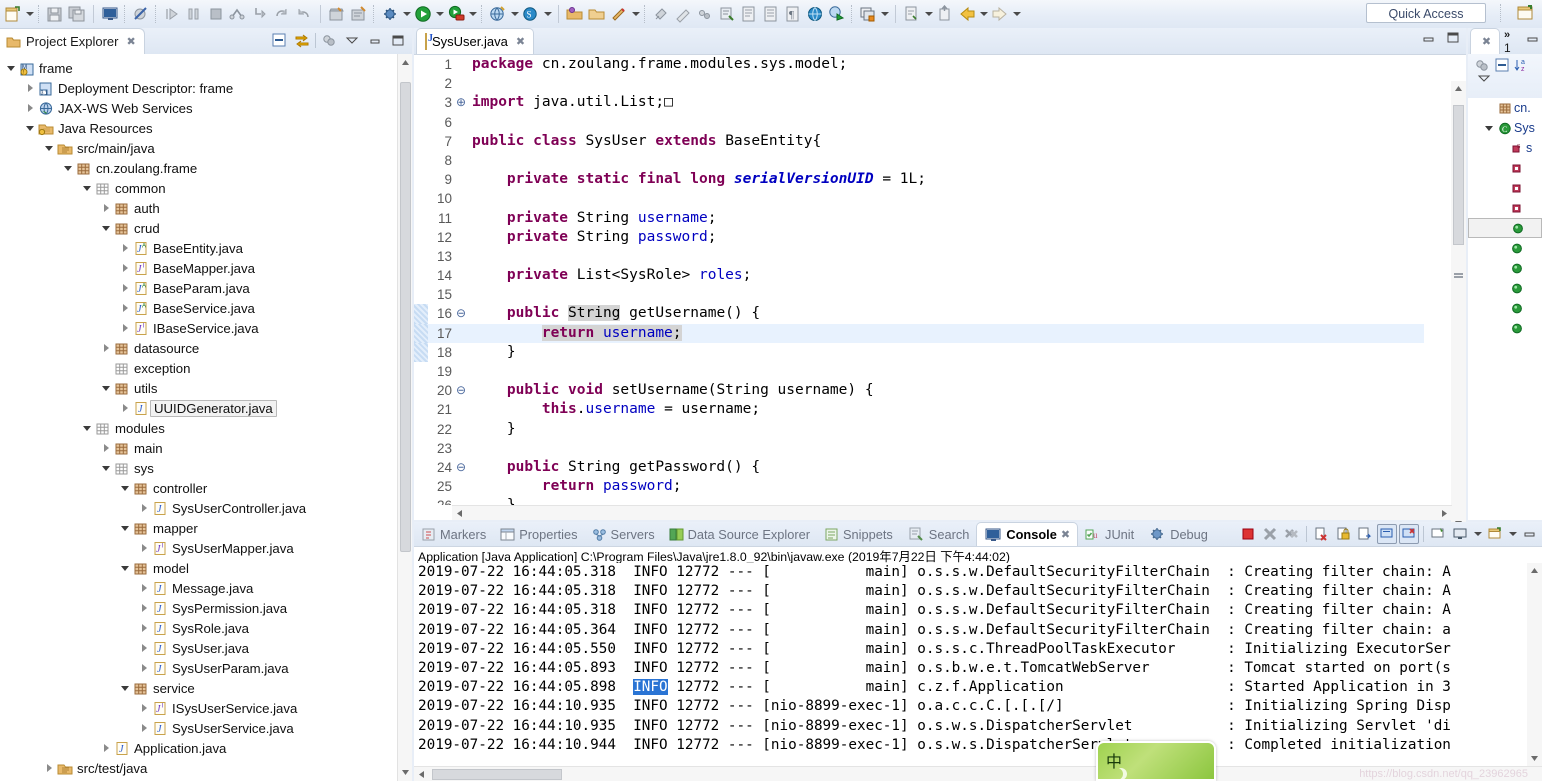 Image resolution: width=1542 pixels, height=781 pixels. Describe the element at coordinates (1016, 14) in the screenshot. I see `forward-dropdown-icon` at that location.